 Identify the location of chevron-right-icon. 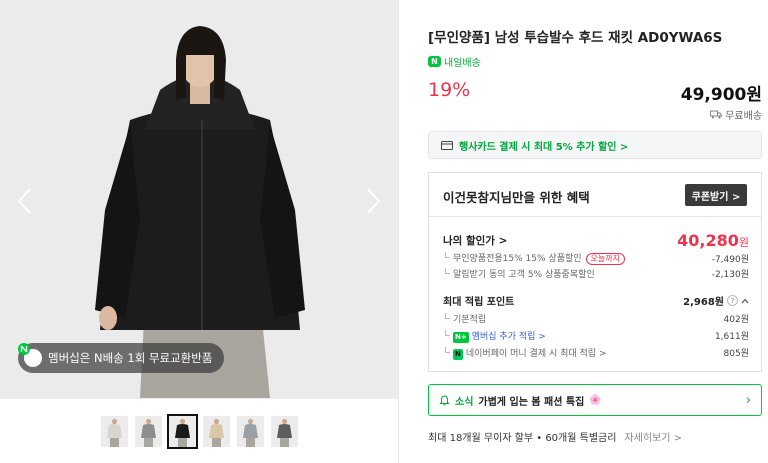
(374, 201).